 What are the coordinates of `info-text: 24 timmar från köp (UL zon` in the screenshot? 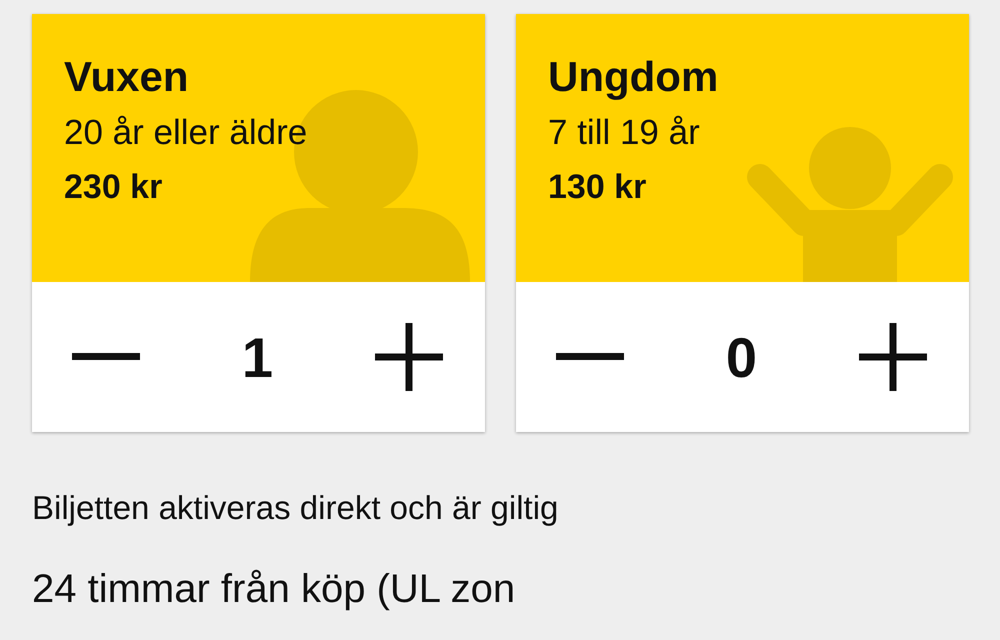 It's located at (274, 589).